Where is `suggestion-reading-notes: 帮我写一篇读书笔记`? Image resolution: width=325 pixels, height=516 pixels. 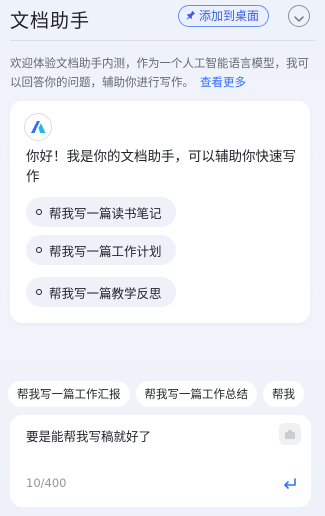
suggestion-reading-notes: 帮我写一篇读书笔记 is located at coordinates (101, 212).